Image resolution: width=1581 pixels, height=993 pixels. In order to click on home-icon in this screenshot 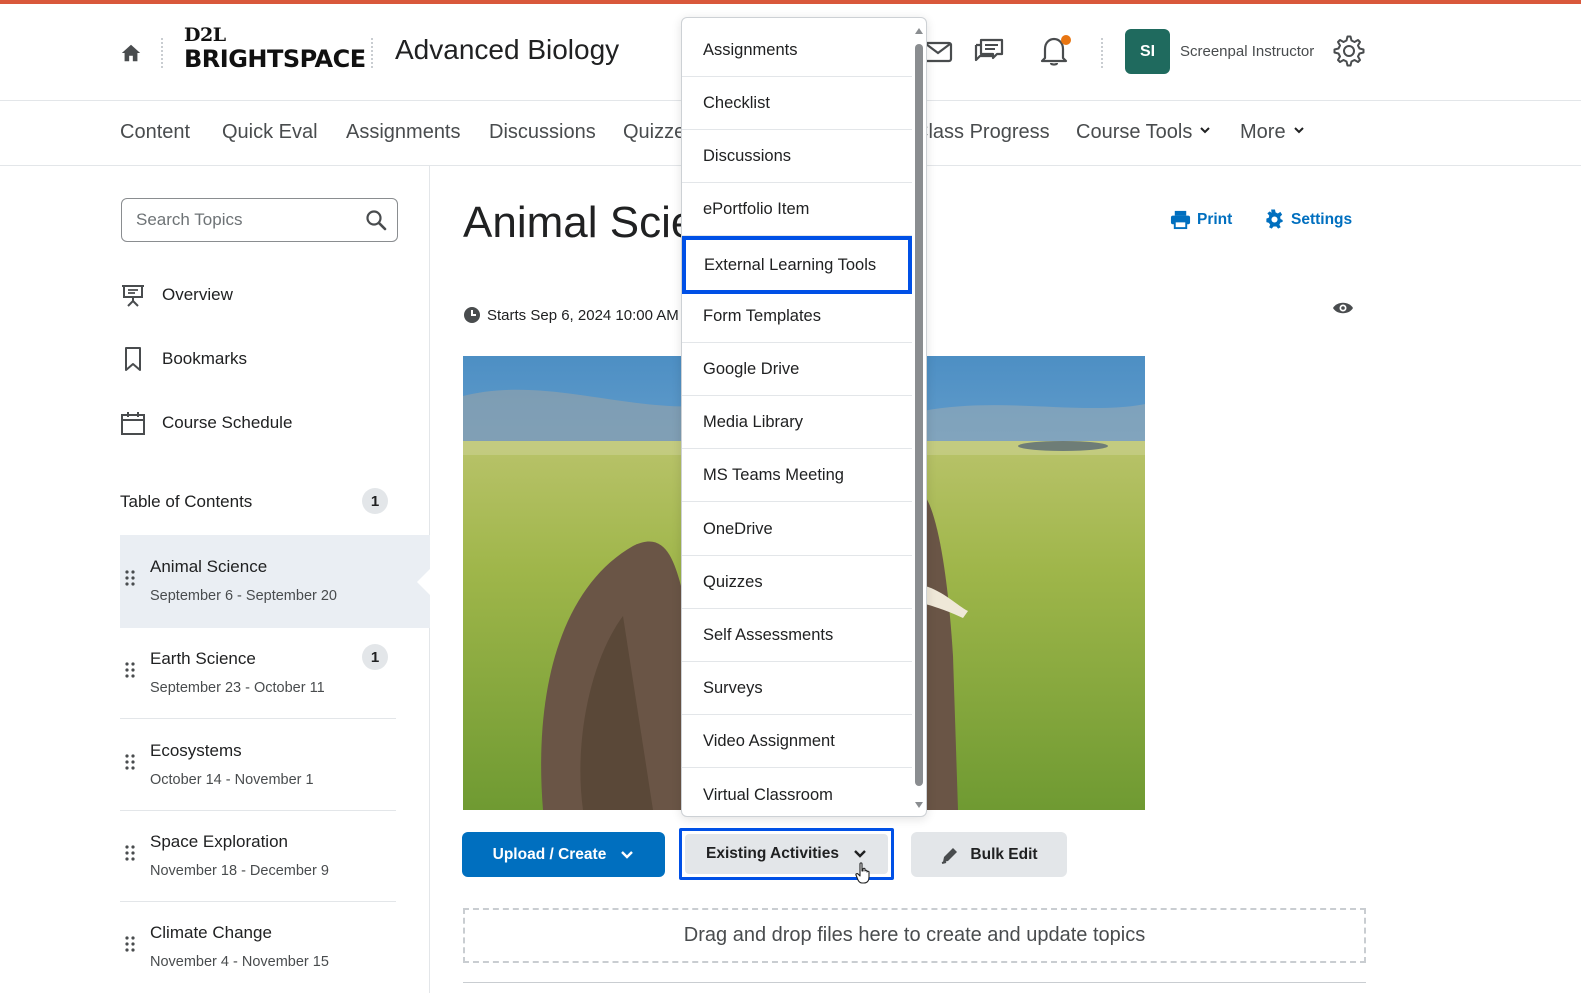, I will do `click(131, 53)`.